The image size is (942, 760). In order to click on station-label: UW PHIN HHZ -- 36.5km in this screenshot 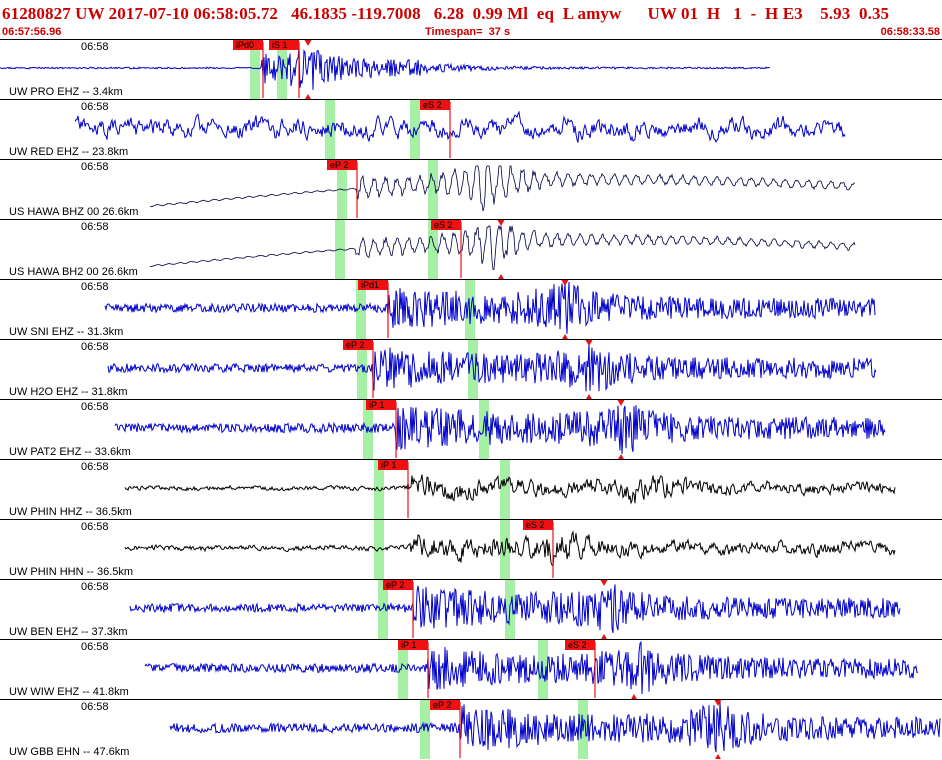, I will do `click(70, 512)`.